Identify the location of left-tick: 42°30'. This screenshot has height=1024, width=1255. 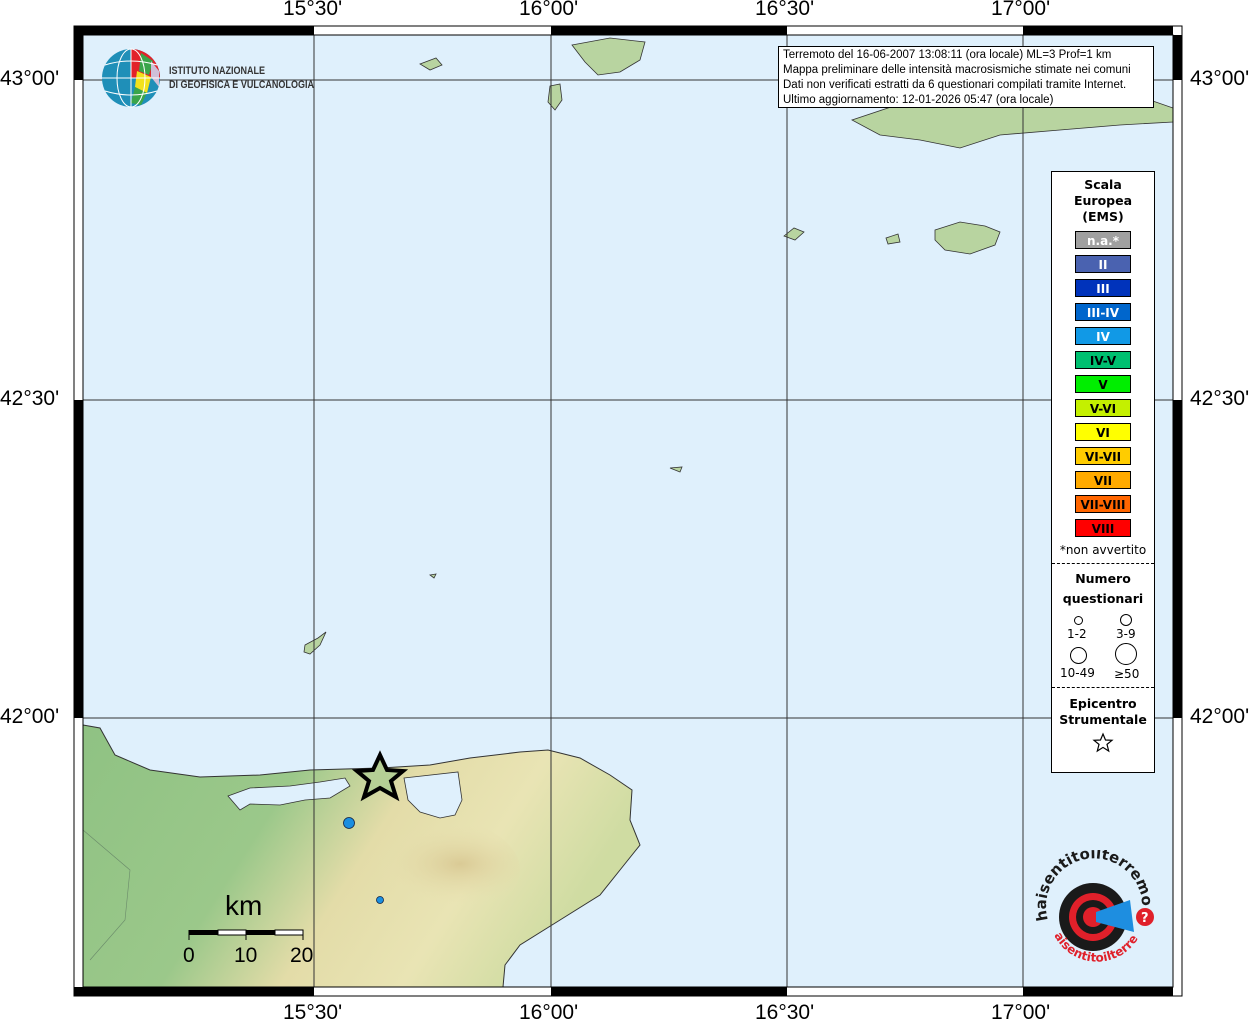
(30, 398).